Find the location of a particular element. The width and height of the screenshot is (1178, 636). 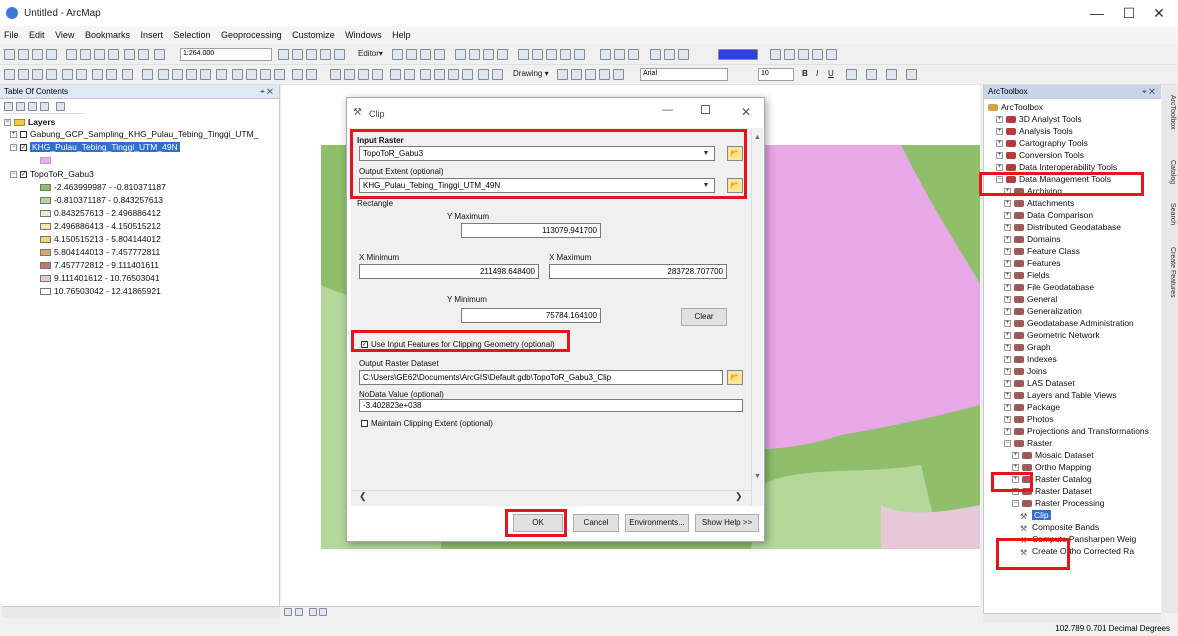

menu-bookmarks: Bookmarks is located at coordinates (107, 33).